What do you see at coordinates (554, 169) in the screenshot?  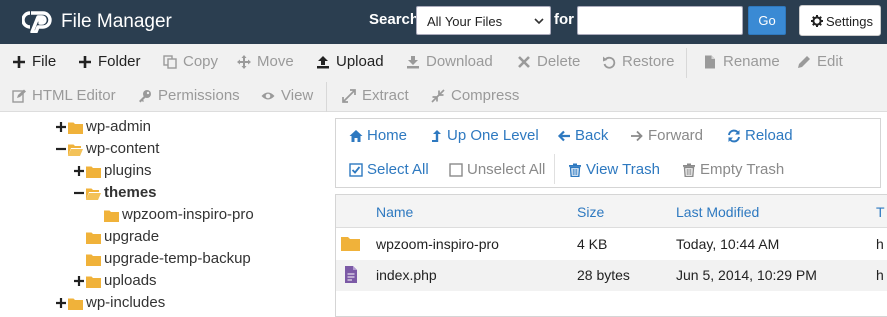 I see `nav-divider` at bounding box center [554, 169].